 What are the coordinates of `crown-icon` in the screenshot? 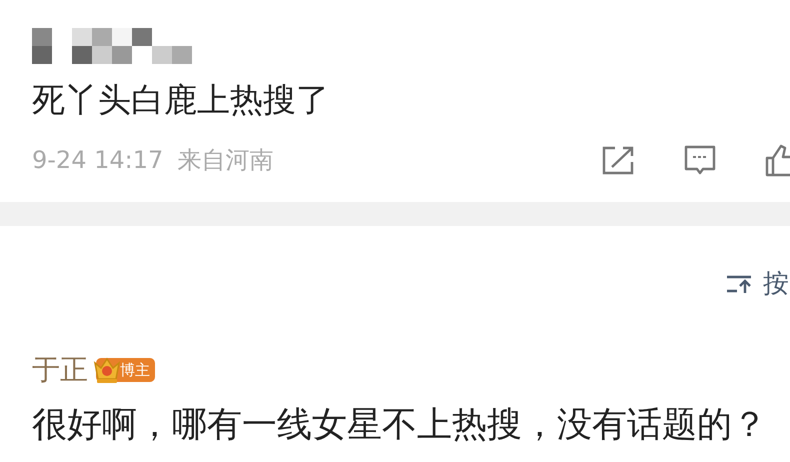 It's located at (107, 370).